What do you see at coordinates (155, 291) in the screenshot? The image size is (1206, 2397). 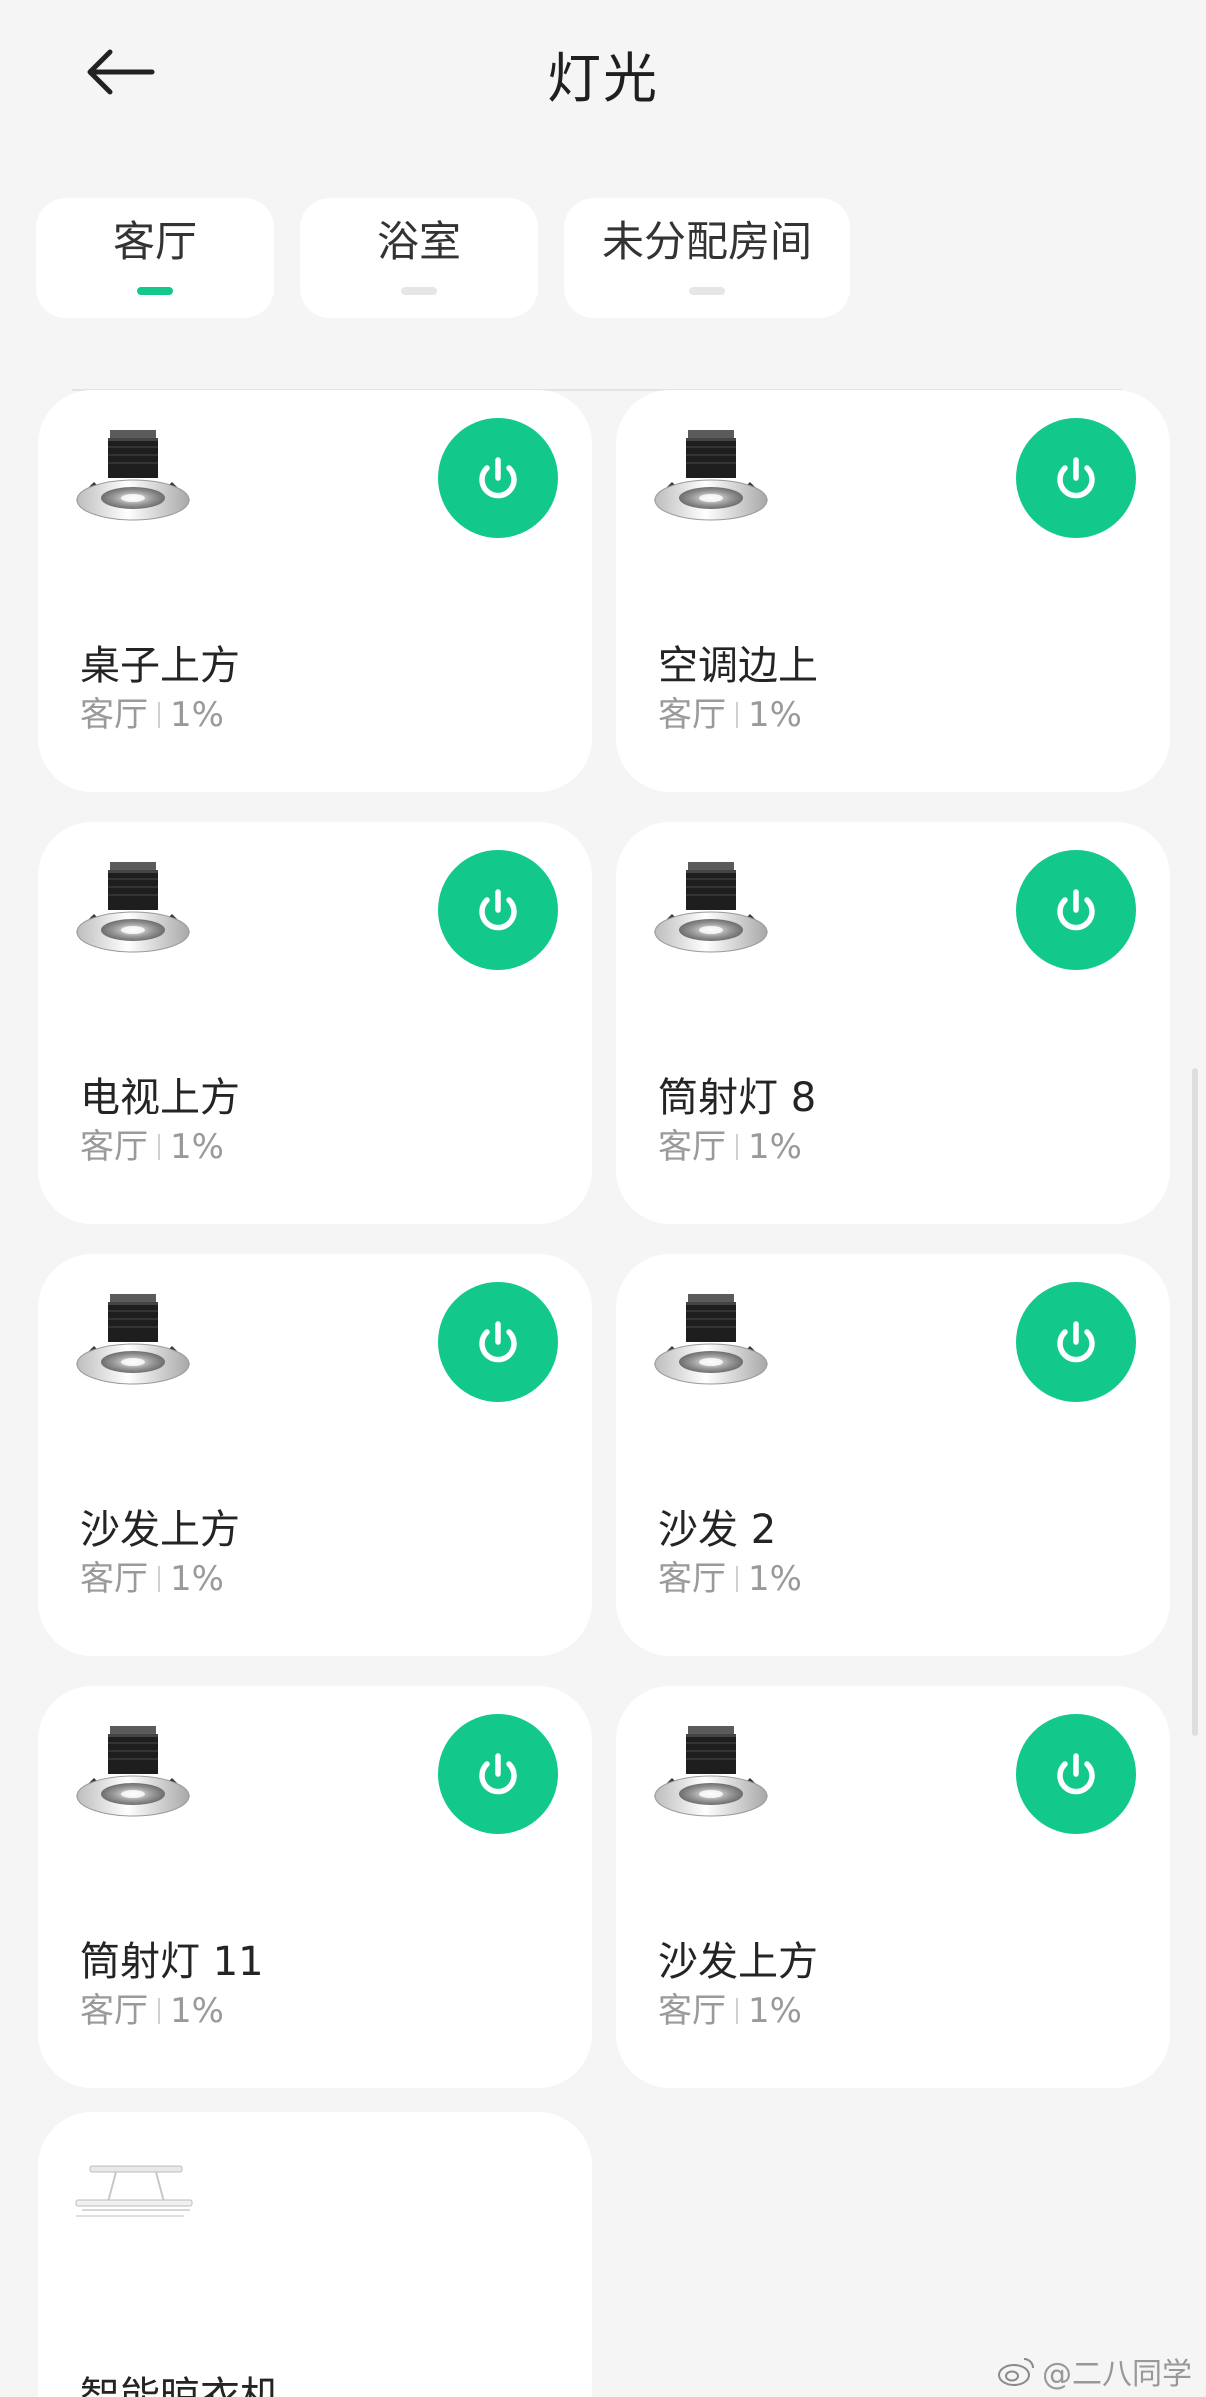 I see `tab-active-indicator` at bounding box center [155, 291].